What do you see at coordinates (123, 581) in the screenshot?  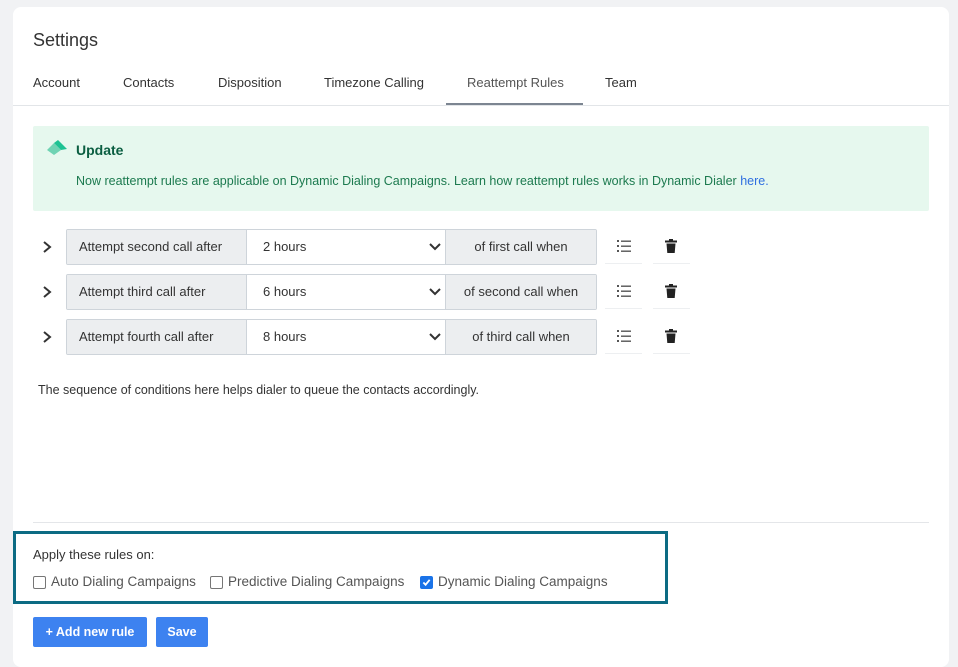 I see `checkbox-label: Auto Dialing Campaigns` at bounding box center [123, 581].